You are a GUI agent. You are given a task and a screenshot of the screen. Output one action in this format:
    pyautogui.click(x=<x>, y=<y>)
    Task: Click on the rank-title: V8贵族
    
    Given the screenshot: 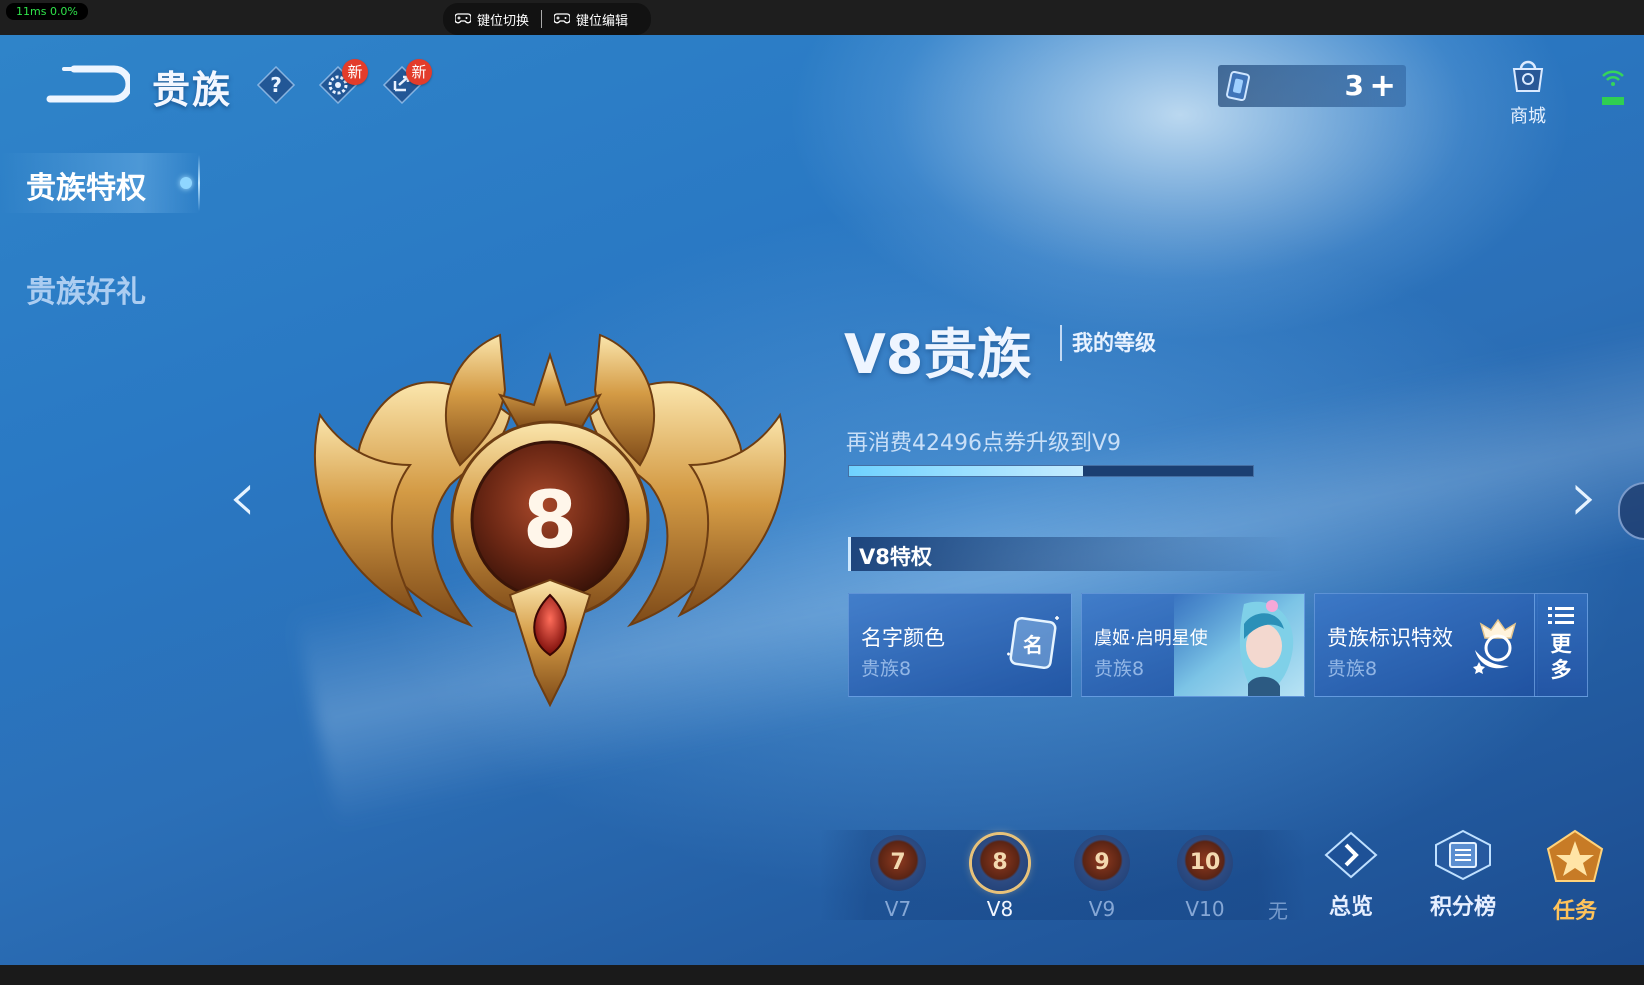 What is the action you would take?
    pyautogui.click(x=938, y=354)
    